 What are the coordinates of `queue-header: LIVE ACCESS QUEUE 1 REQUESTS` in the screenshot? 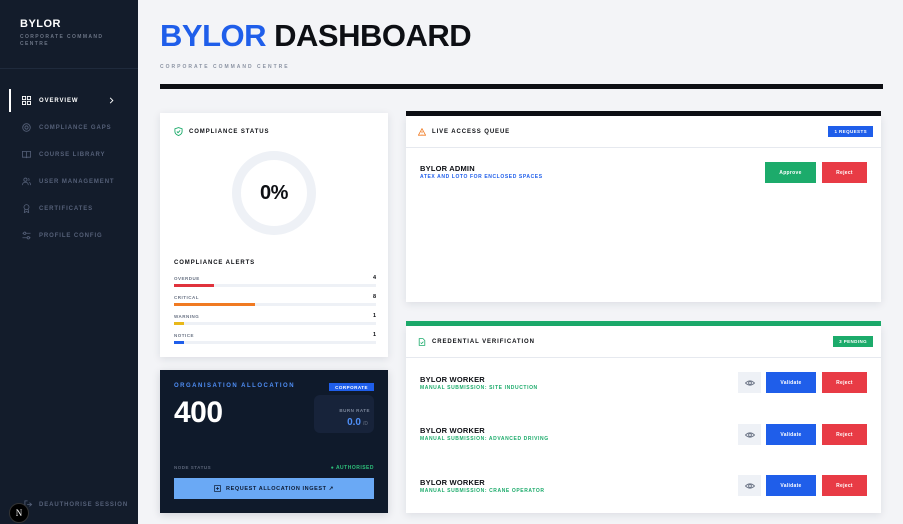 It's located at (643, 132).